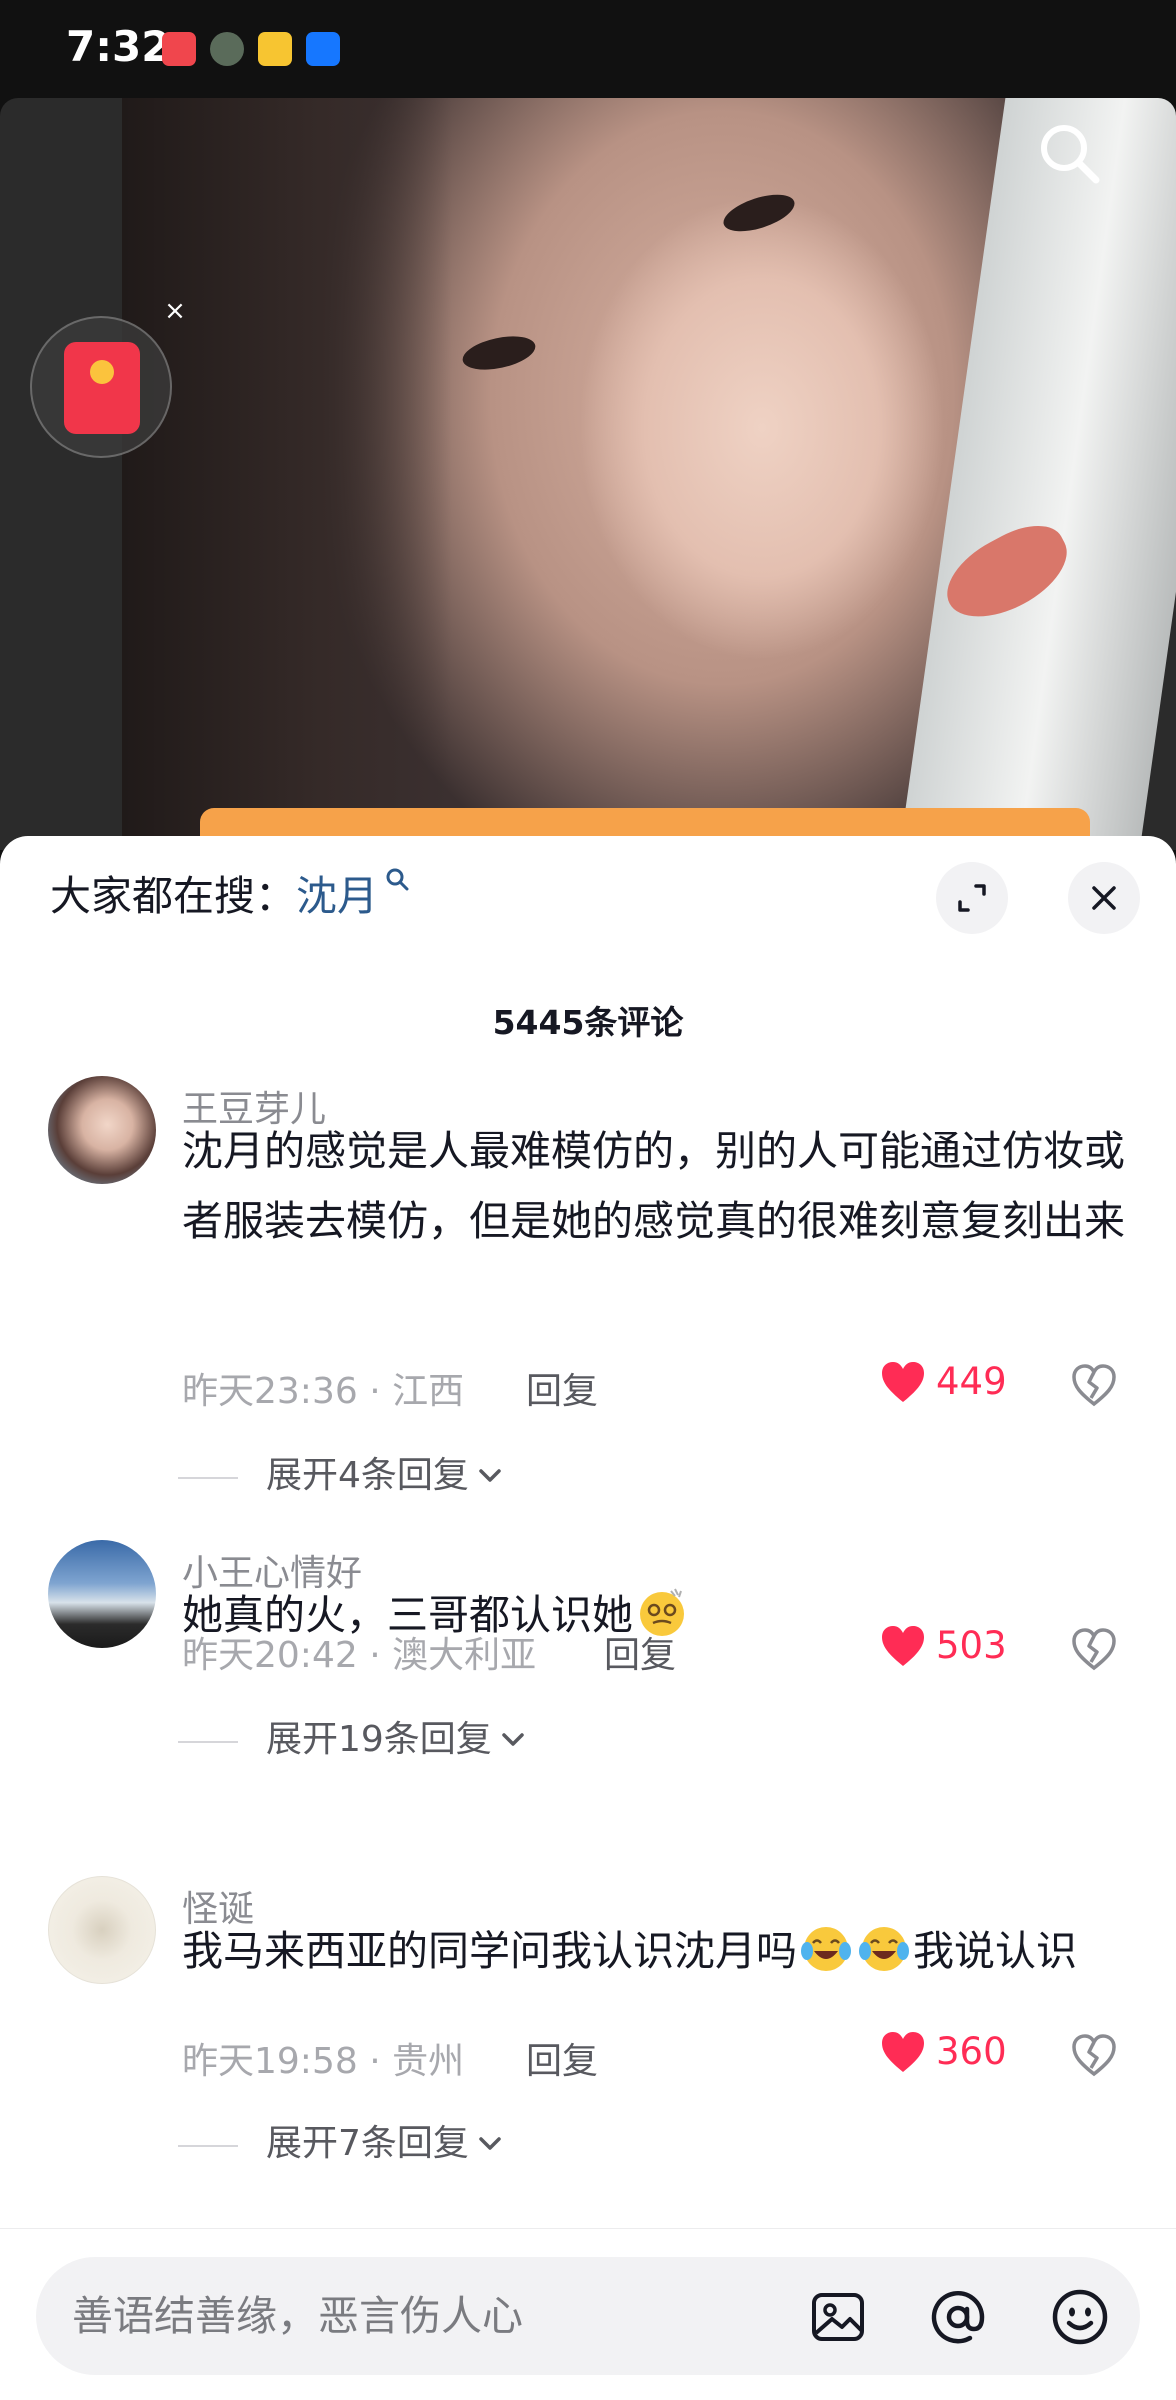  What do you see at coordinates (1069, 153) in the screenshot?
I see `search-icon` at bounding box center [1069, 153].